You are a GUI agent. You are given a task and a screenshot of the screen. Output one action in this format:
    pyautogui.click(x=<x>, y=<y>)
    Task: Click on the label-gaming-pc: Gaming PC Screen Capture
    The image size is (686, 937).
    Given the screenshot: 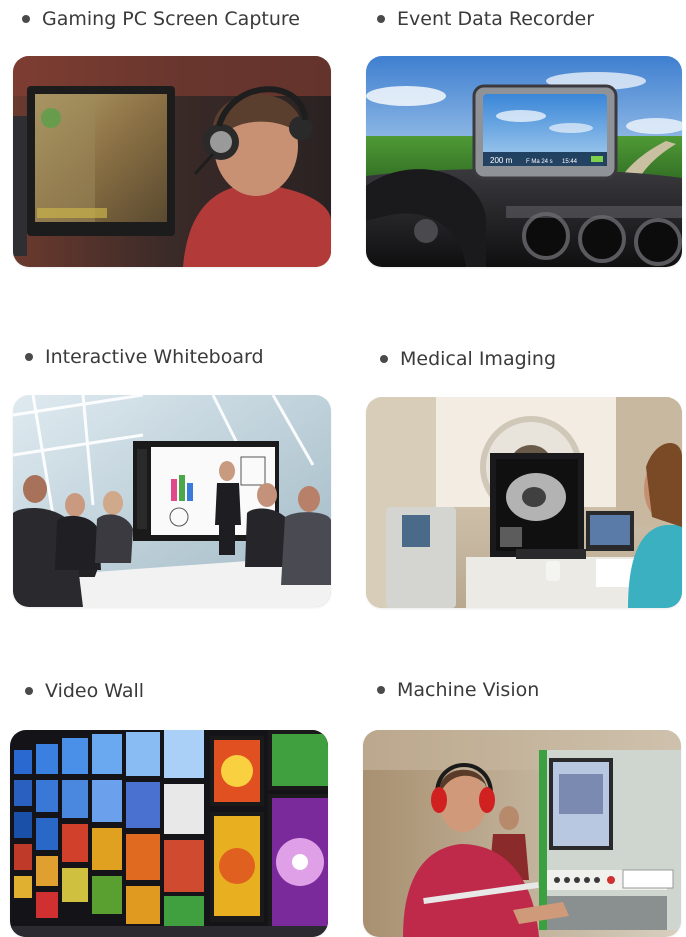 What is the action you would take?
    pyautogui.click(x=161, y=19)
    